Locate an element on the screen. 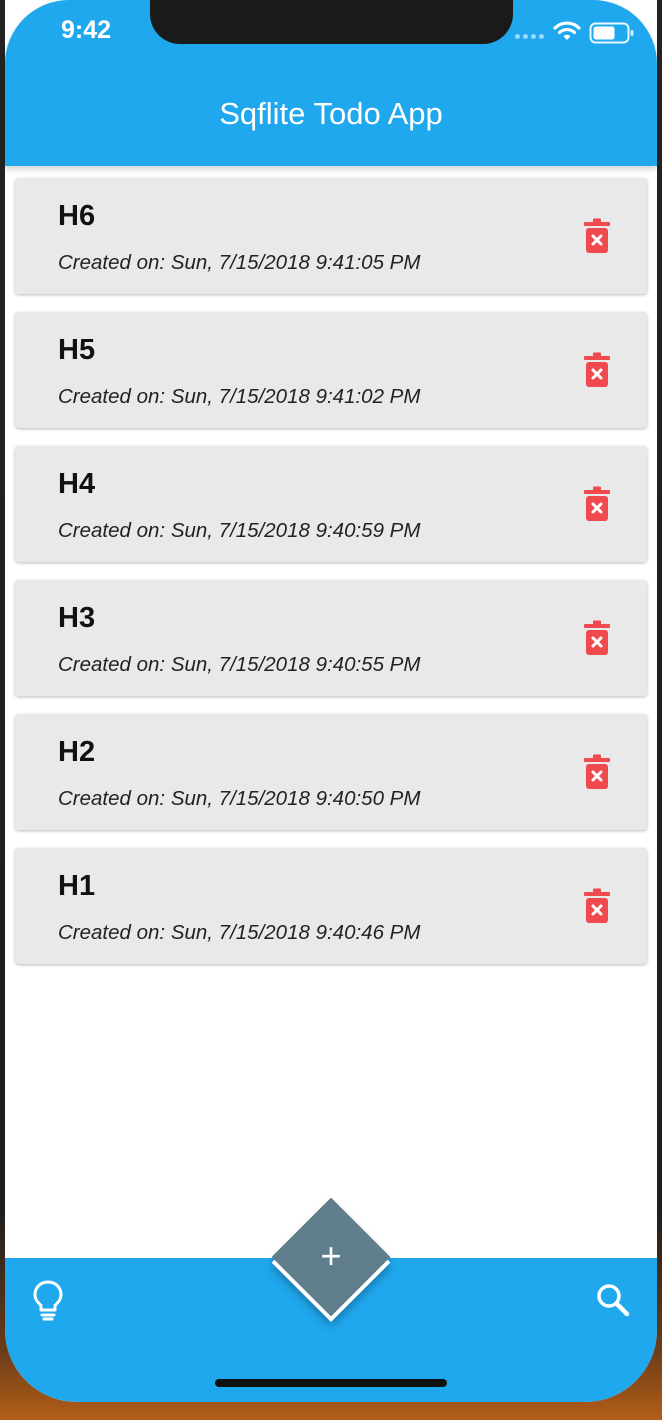  todo-created-date: Created on: Sun, 7/15/2018 9:41:05 PM is located at coordinates (239, 262).